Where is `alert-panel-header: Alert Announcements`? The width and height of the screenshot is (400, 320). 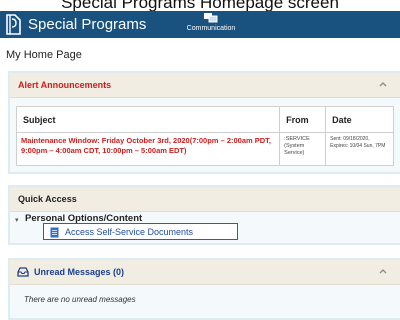
alert-panel-header: Alert Announcements is located at coordinates (205, 85).